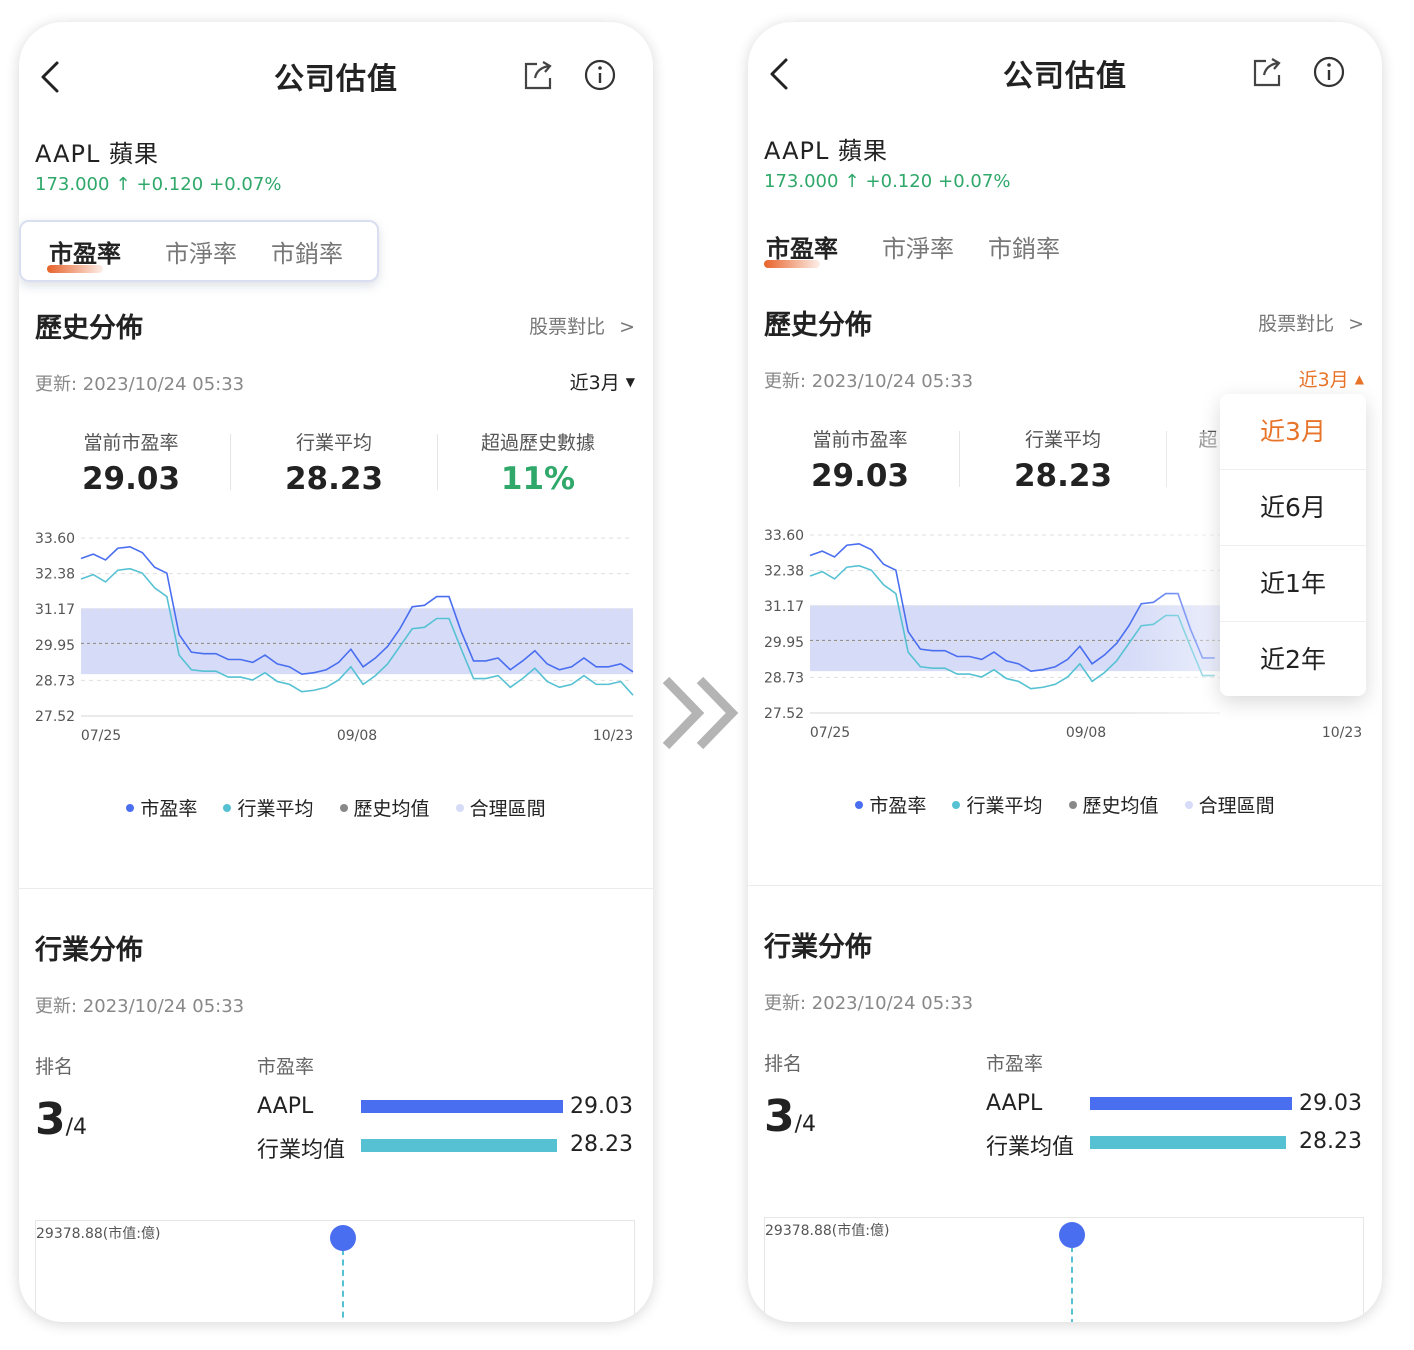 This screenshot has height=1350, width=1414. Describe the element at coordinates (830, 733) in the screenshot. I see `x-tick-label: 07/25` at that location.